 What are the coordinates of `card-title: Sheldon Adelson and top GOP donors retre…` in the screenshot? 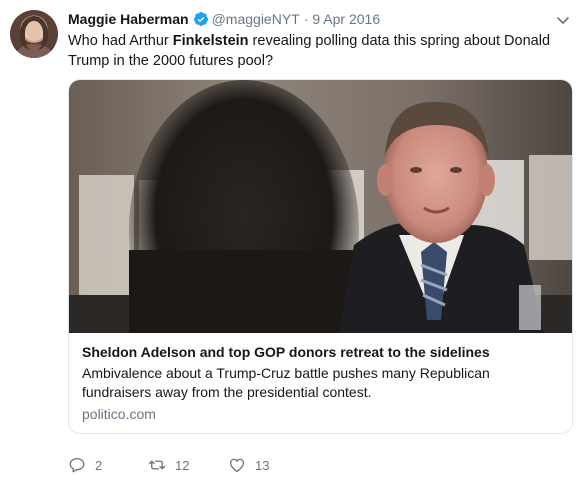 It's located at (321, 352).